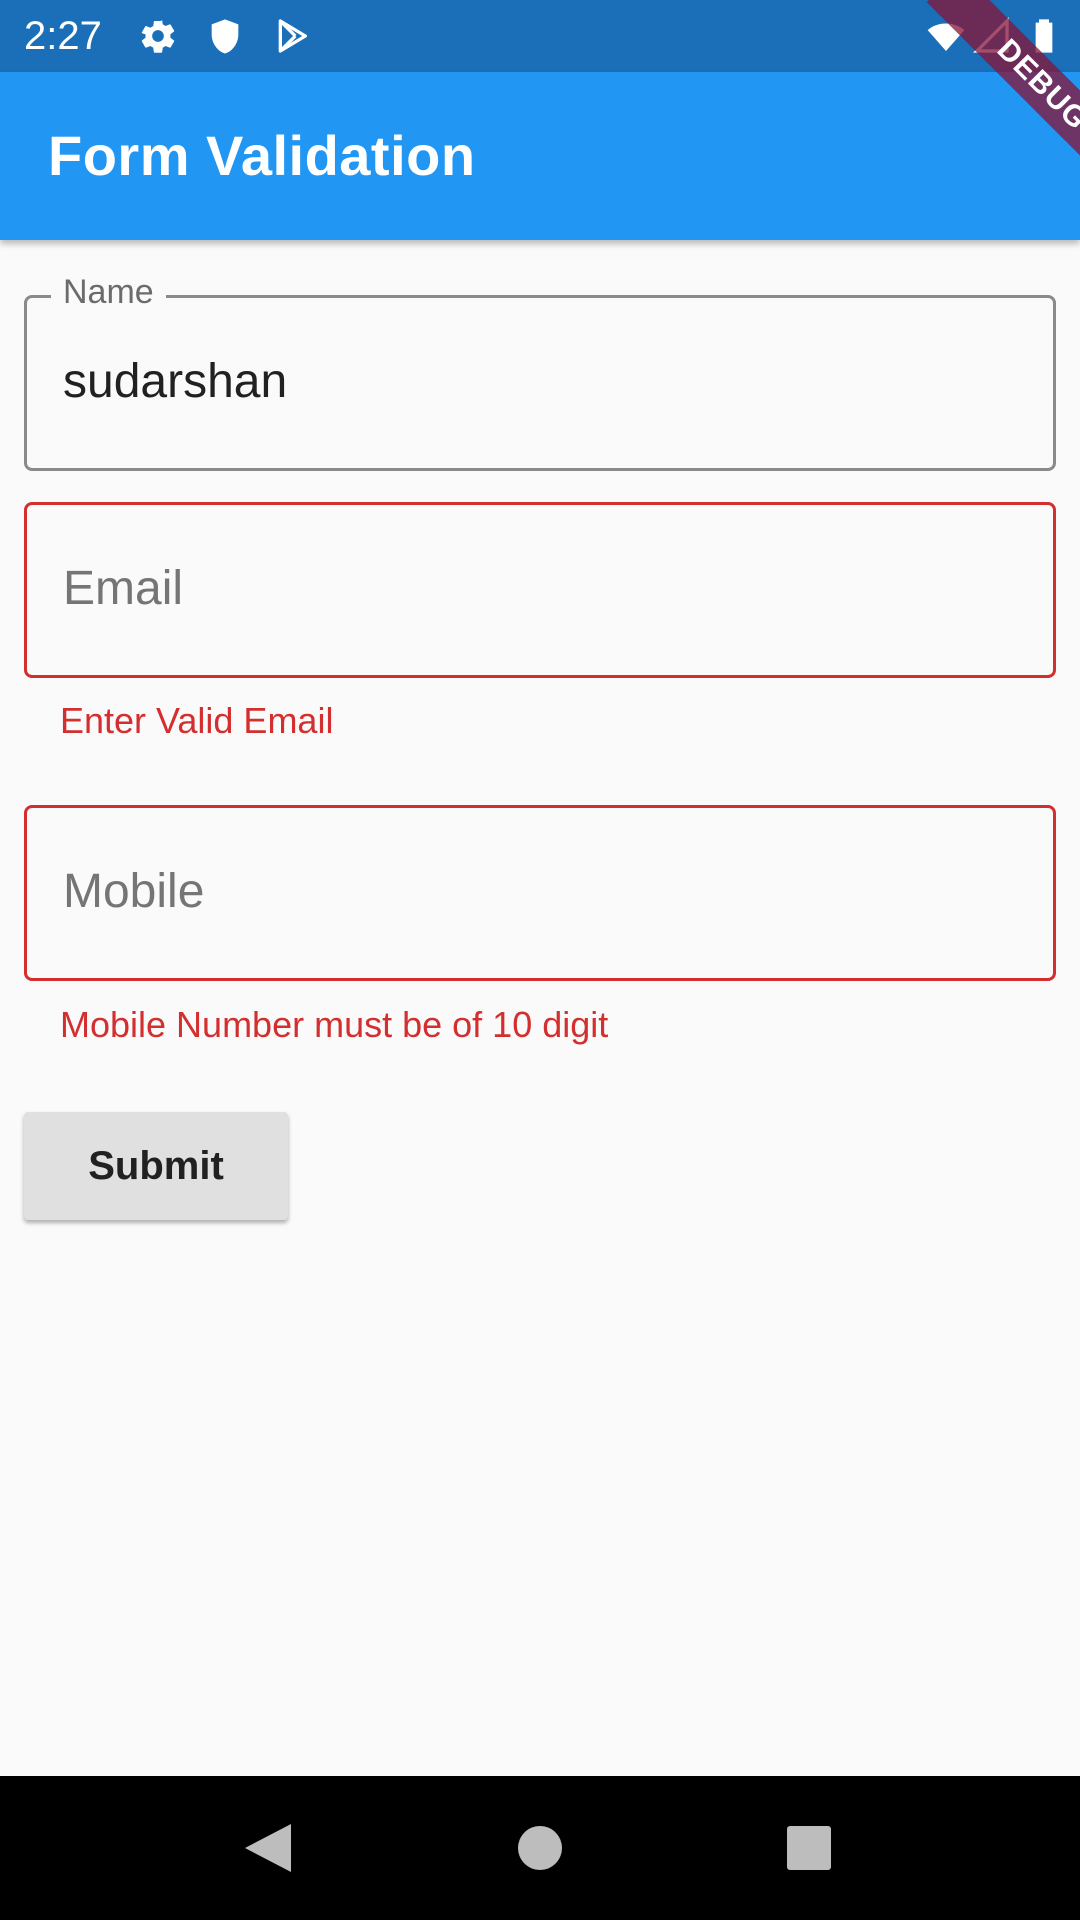 The height and width of the screenshot is (1920, 1080). What do you see at coordinates (334, 1024) in the screenshot?
I see `mobile-error-text: Mobile Number must be of 10 digit` at bounding box center [334, 1024].